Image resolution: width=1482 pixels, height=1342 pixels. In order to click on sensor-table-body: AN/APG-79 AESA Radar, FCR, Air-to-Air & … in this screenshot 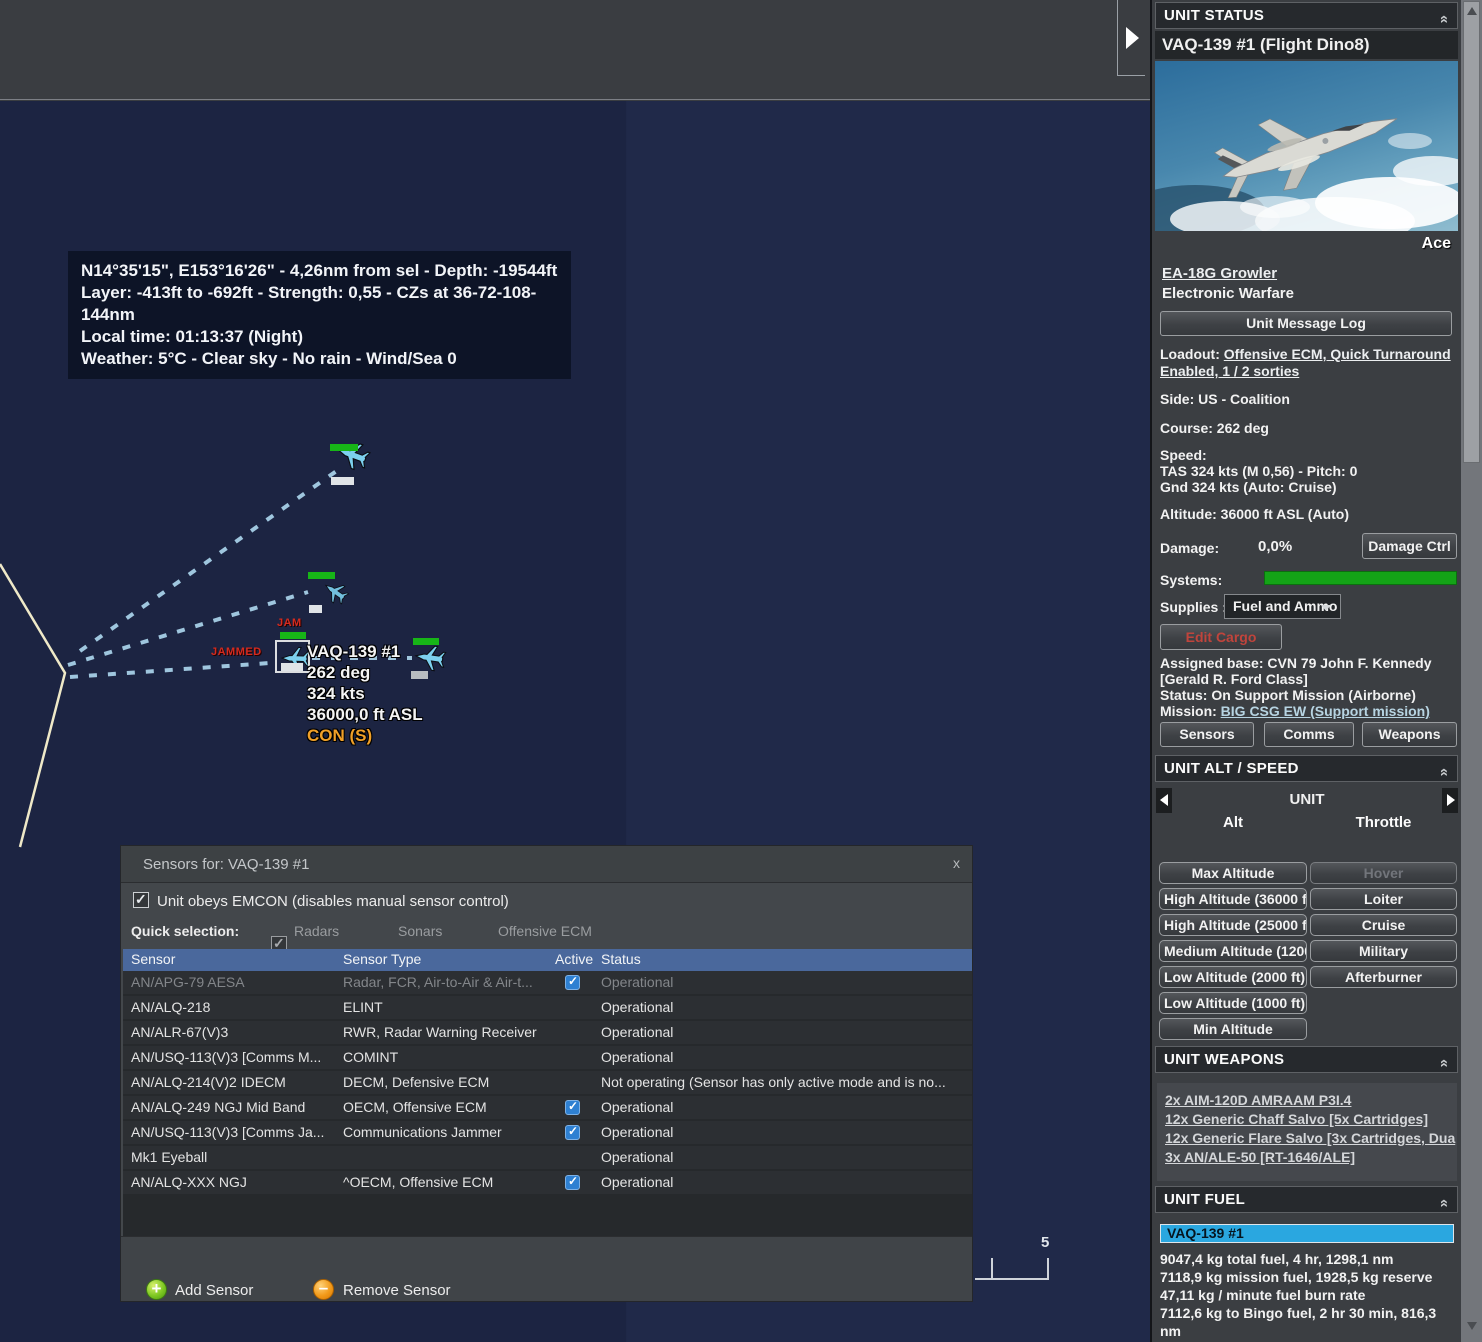, I will do `click(547, 1103)`.